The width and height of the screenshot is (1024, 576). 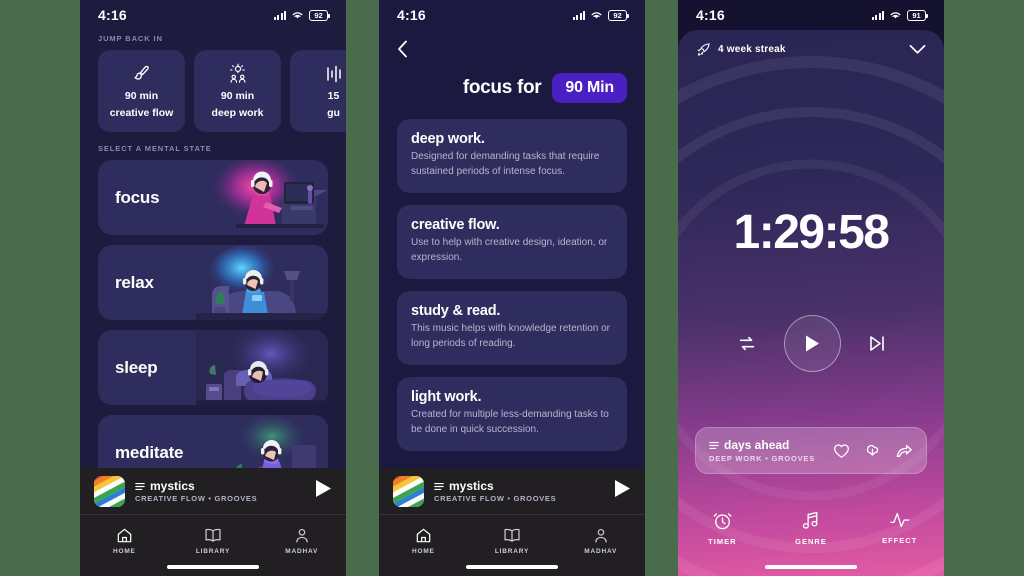 What do you see at coordinates (109, 491) in the screenshot?
I see `rainbow-stripes-artwork` at bounding box center [109, 491].